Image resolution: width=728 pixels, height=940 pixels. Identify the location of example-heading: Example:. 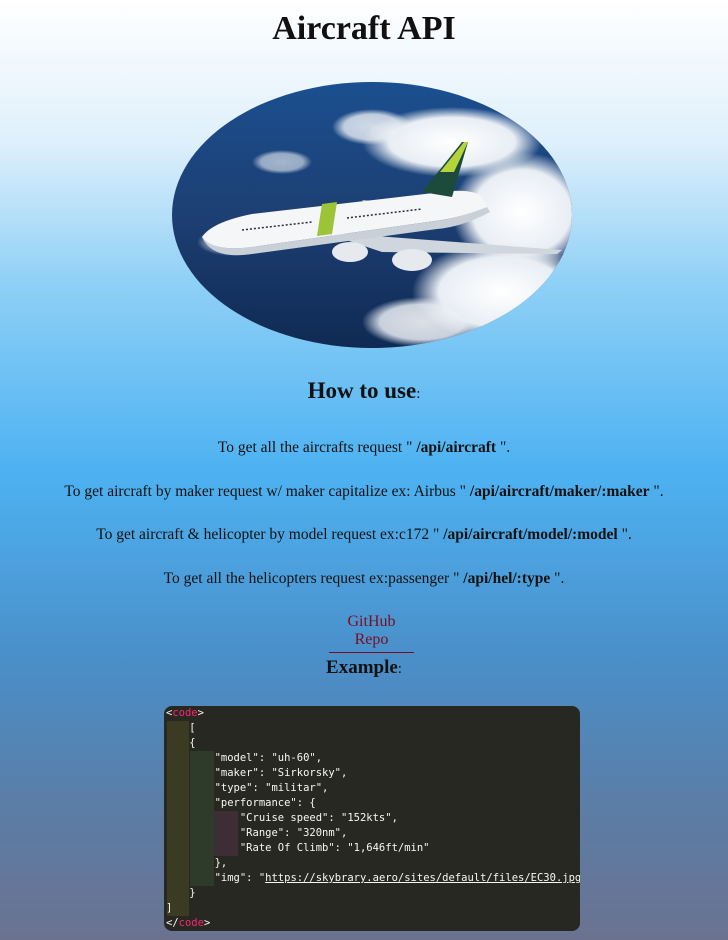
(364, 667).